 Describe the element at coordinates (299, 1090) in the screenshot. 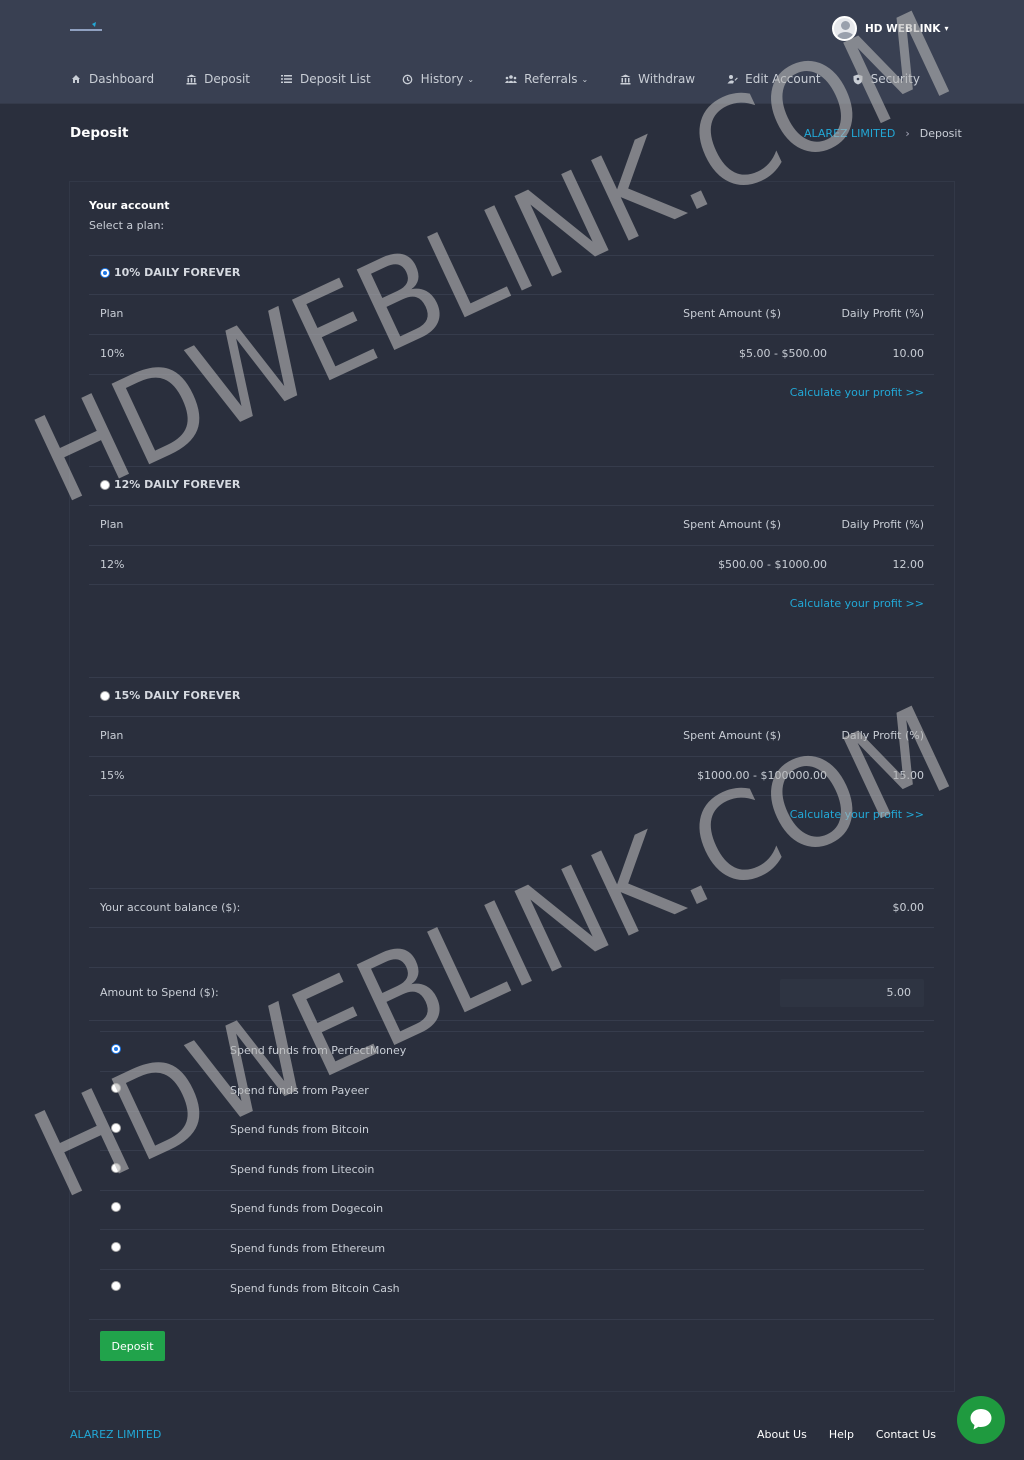

I see `payment-label: Spend funds from Payeer` at that location.